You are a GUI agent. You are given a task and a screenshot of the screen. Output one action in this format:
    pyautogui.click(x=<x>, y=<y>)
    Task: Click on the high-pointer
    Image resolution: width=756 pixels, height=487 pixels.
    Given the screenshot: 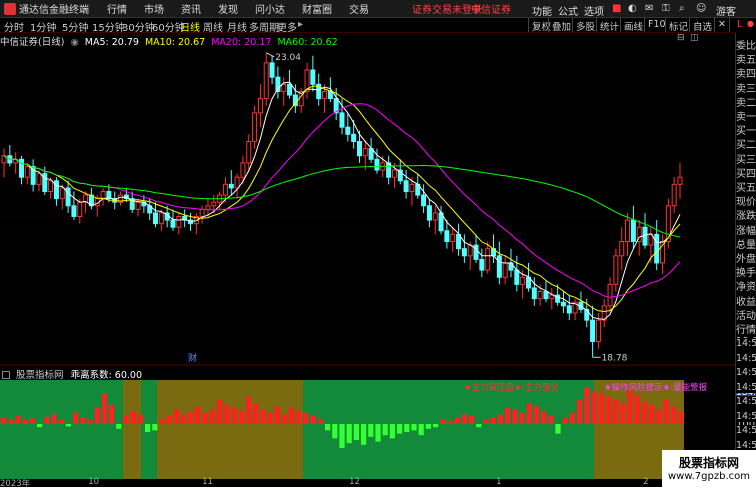 What is the action you would take?
    pyautogui.click(x=270, y=55)
    